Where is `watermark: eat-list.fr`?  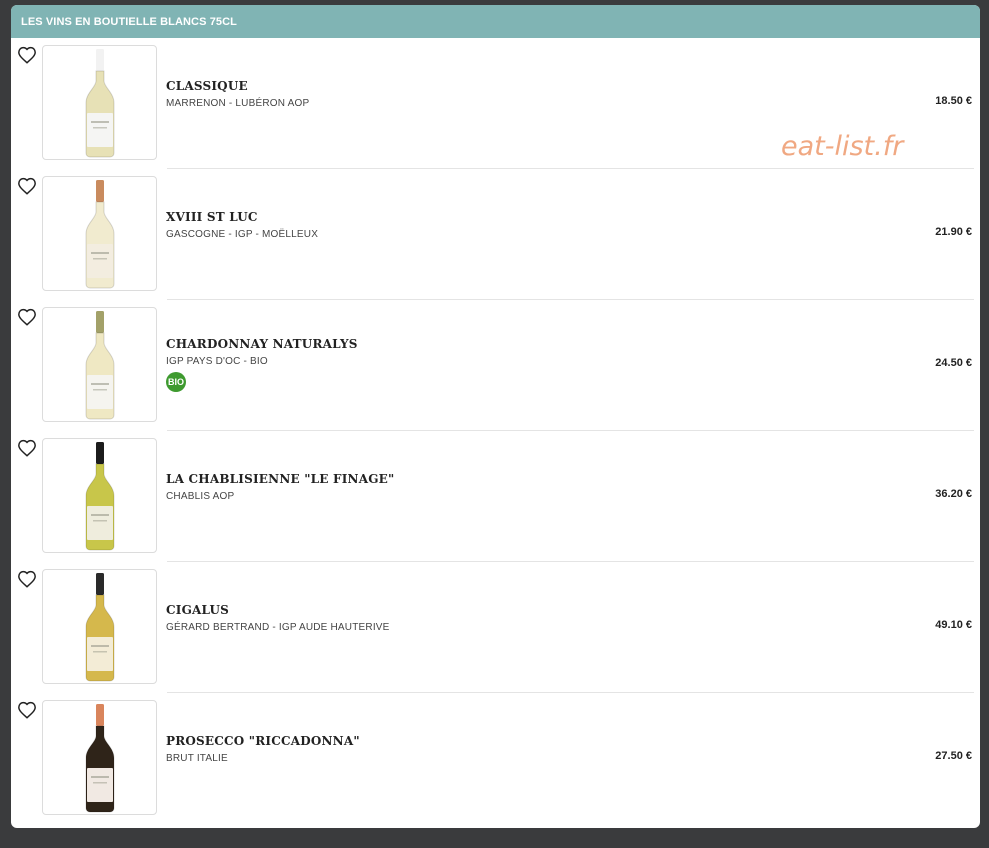
watermark: eat-list.fr is located at coordinates (842, 146).